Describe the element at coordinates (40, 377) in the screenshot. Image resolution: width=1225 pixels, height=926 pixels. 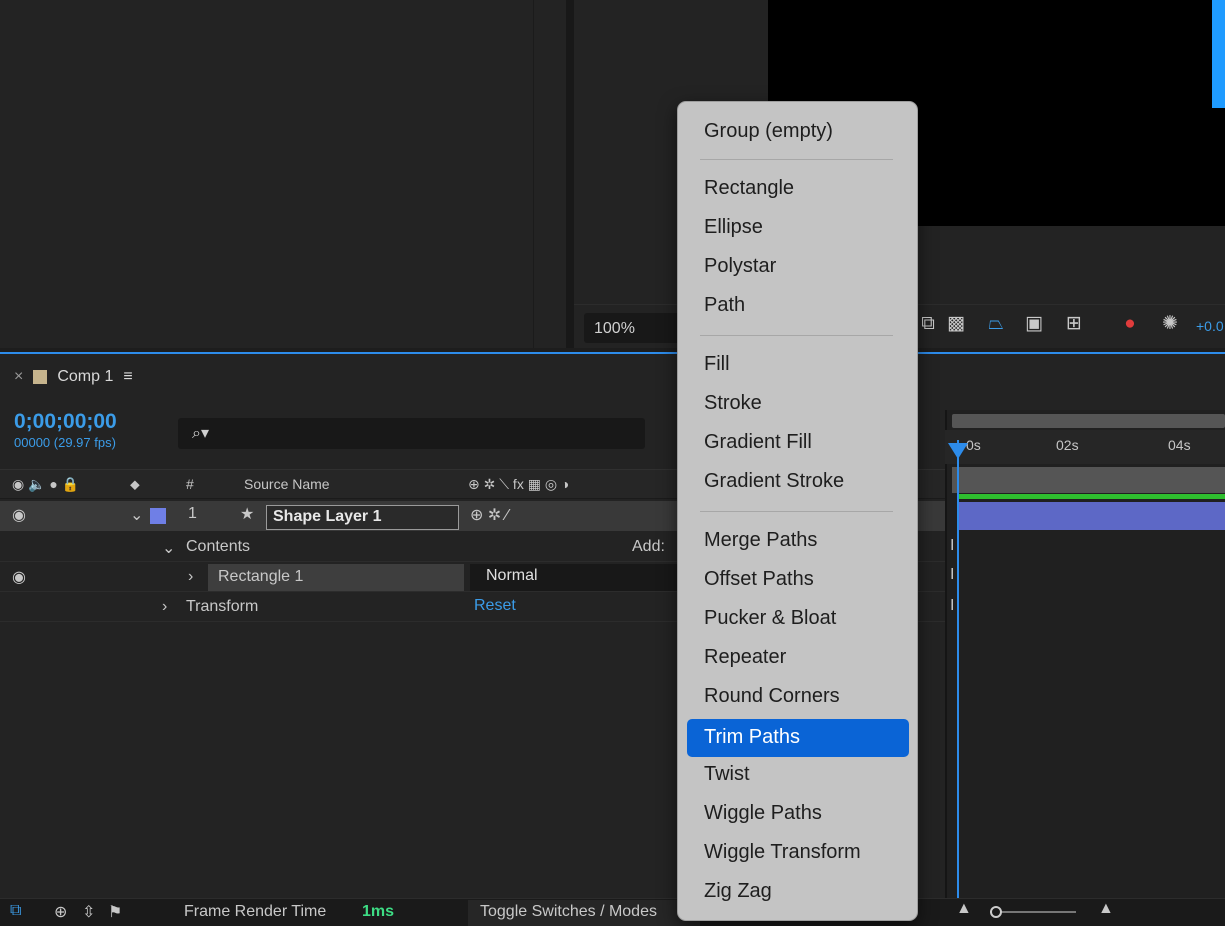
I see `comp-color-swatch` at that location.